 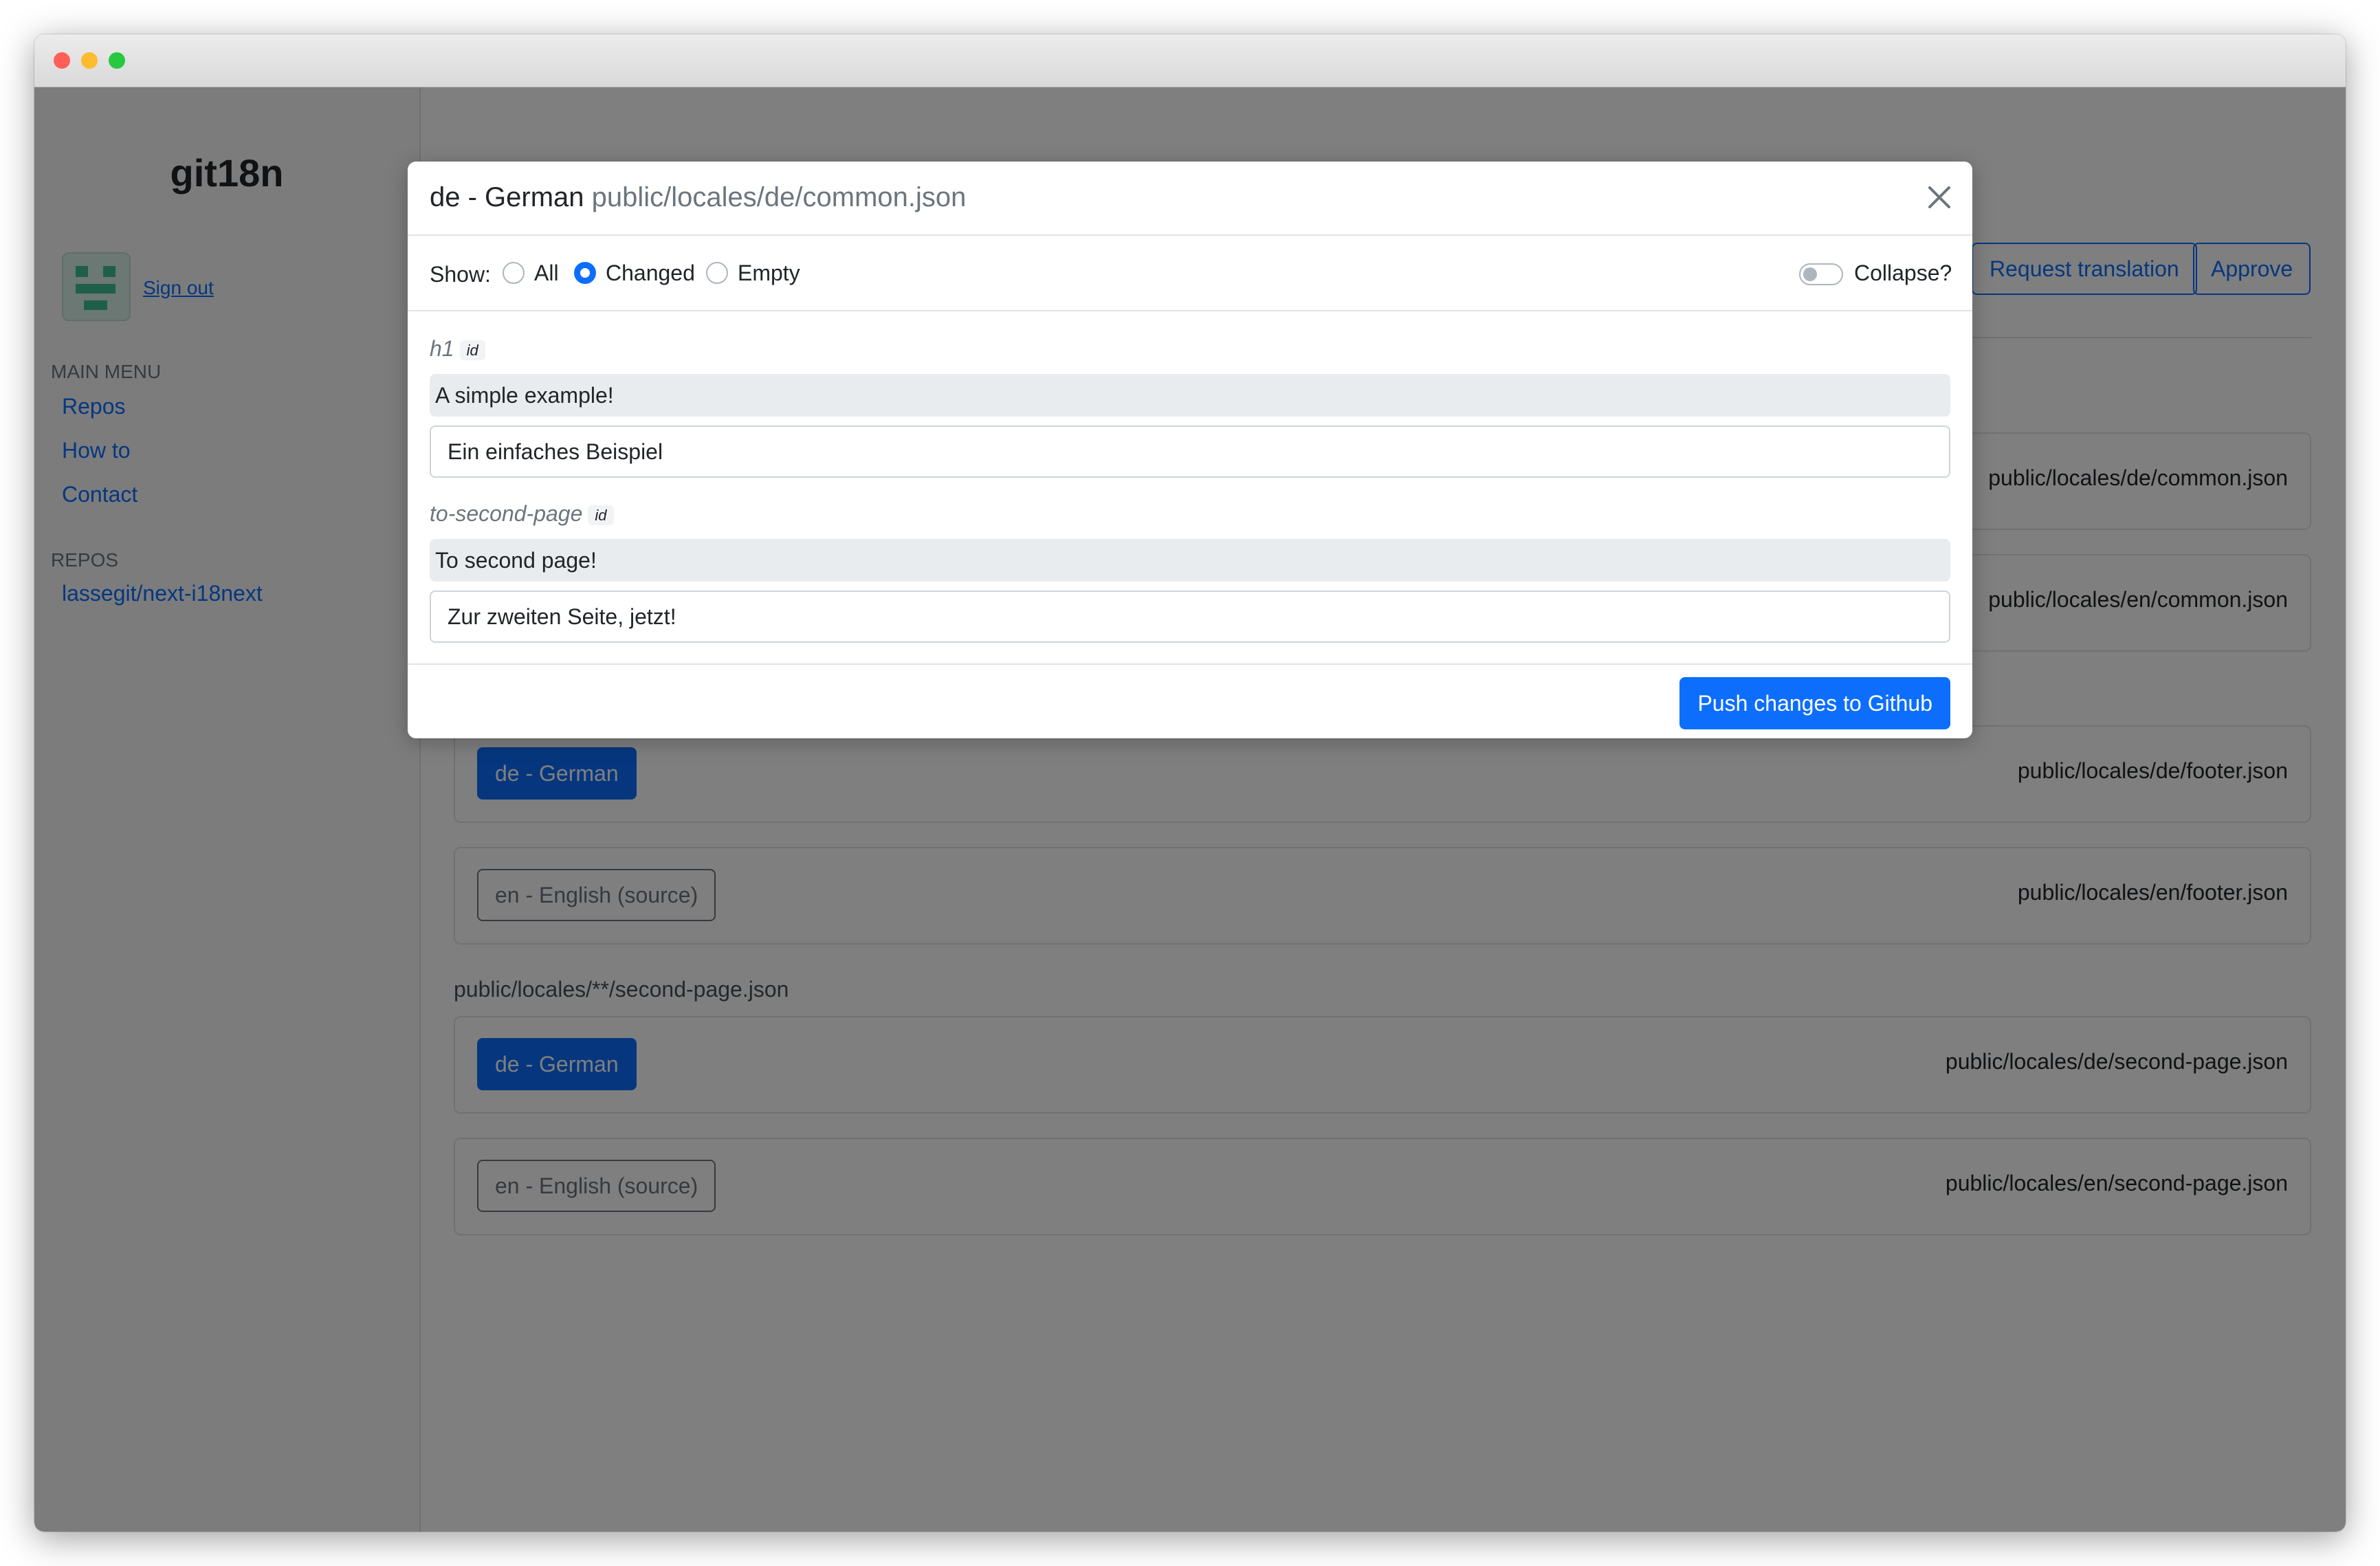 I want to click on close-icon, so click(x=1939, y=197).